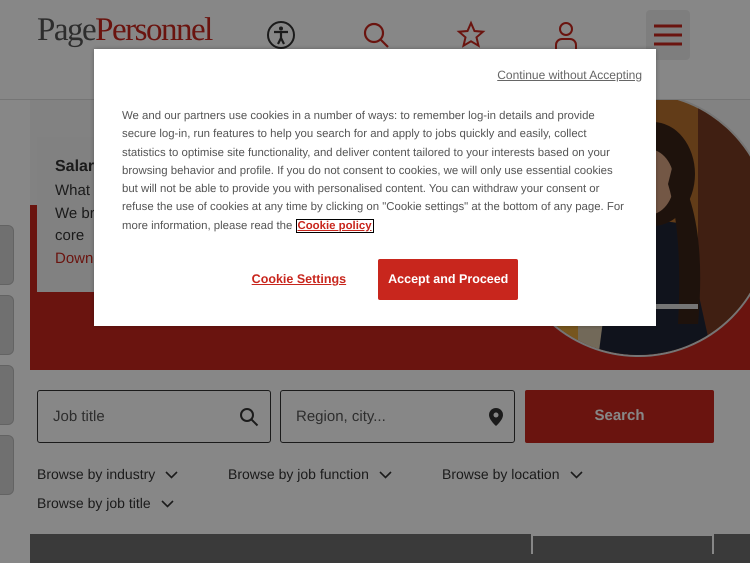  I want to click on cookie-settings-button: Cookie Settings, so click(299, 279).